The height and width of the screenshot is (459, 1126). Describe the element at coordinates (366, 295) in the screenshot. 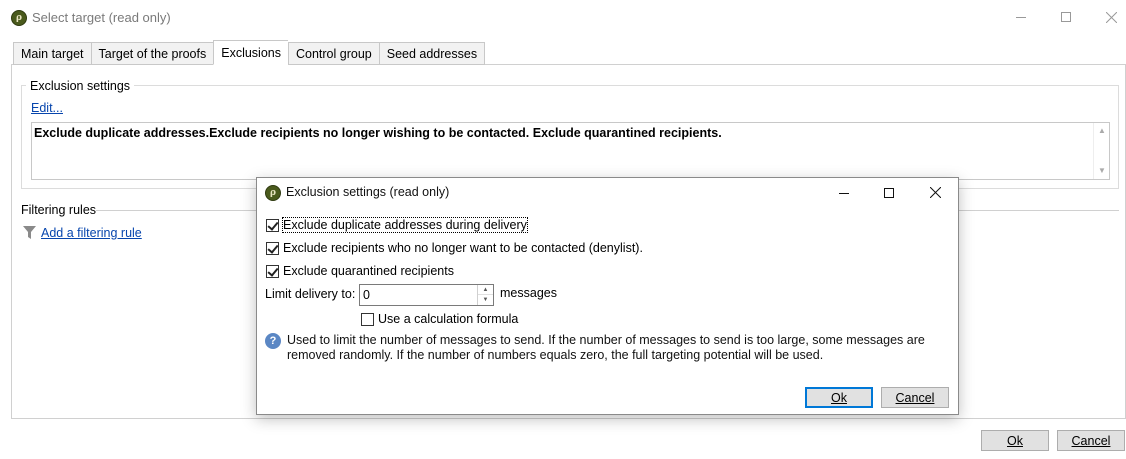

I see `limit-delivery-value: 0` at that location.